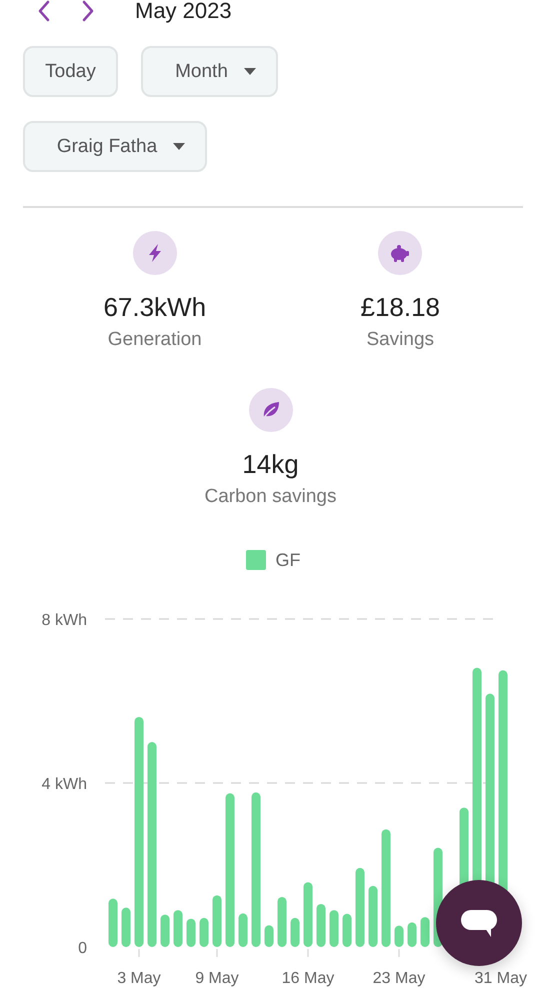  Describe the element at coordinates (400, 340) in the screenshot. I see `stat-label: Savings` at that location.